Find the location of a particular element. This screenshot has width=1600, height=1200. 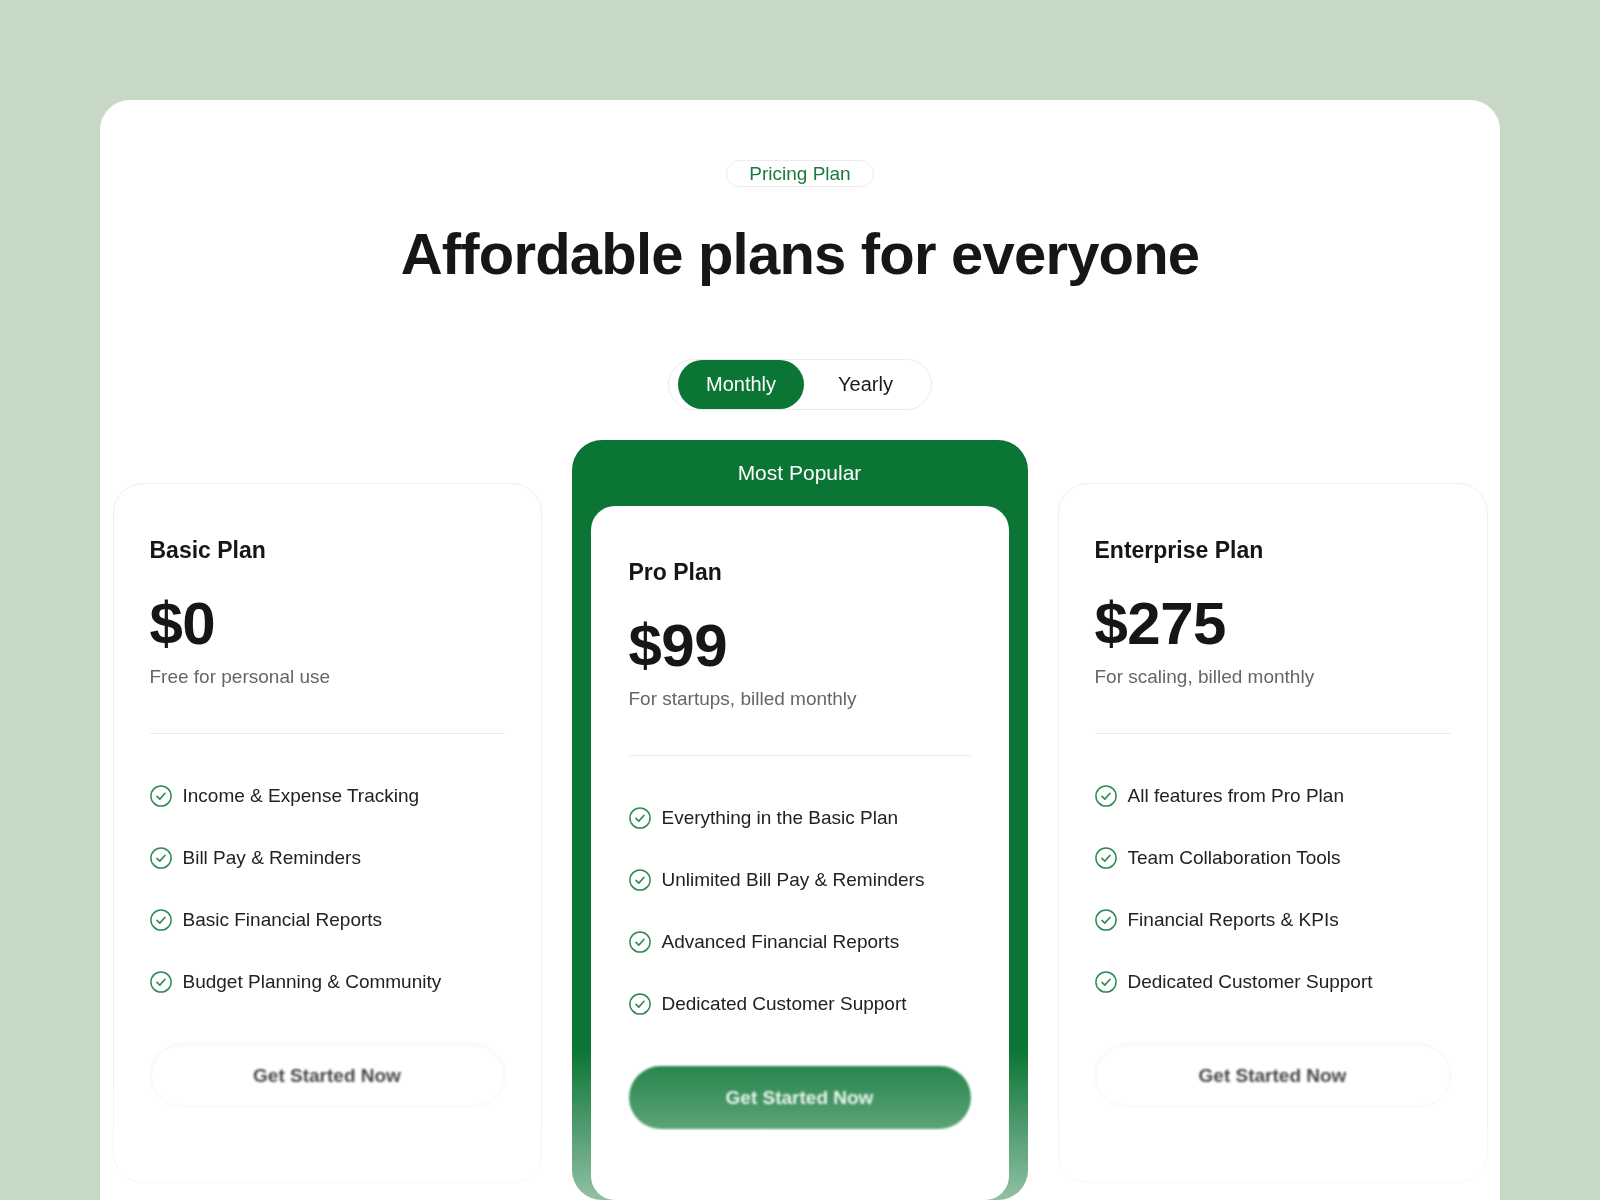

plan-description: Free for personal use is located at coordinates (240, 677).